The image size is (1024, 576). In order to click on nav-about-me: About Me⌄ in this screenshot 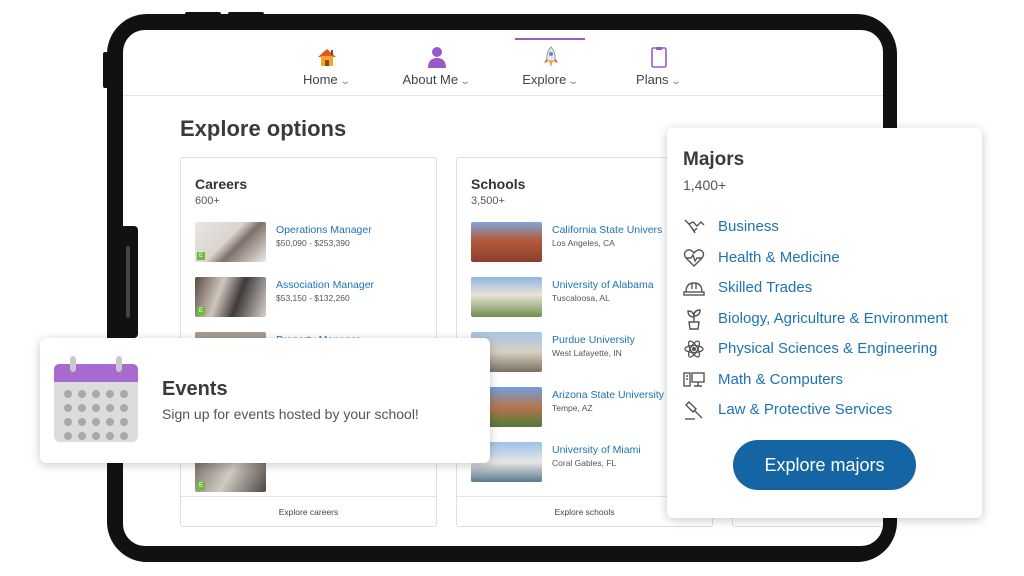, I will do `click(436, 63)`.